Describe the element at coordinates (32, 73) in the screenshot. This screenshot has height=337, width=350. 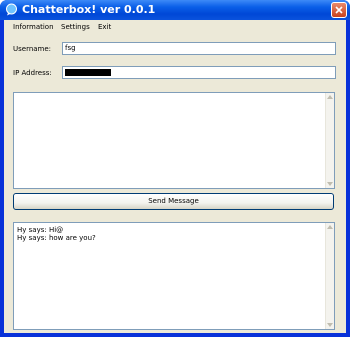
I see `ip-address-label: IP Address:` at that location.